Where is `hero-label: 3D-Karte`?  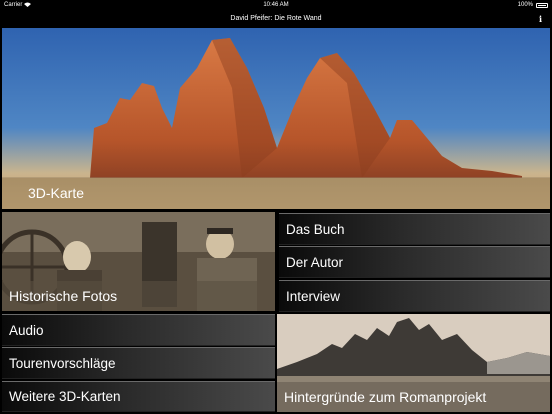 hero-label: 3D-Karte is located at coordinates (276, 193).